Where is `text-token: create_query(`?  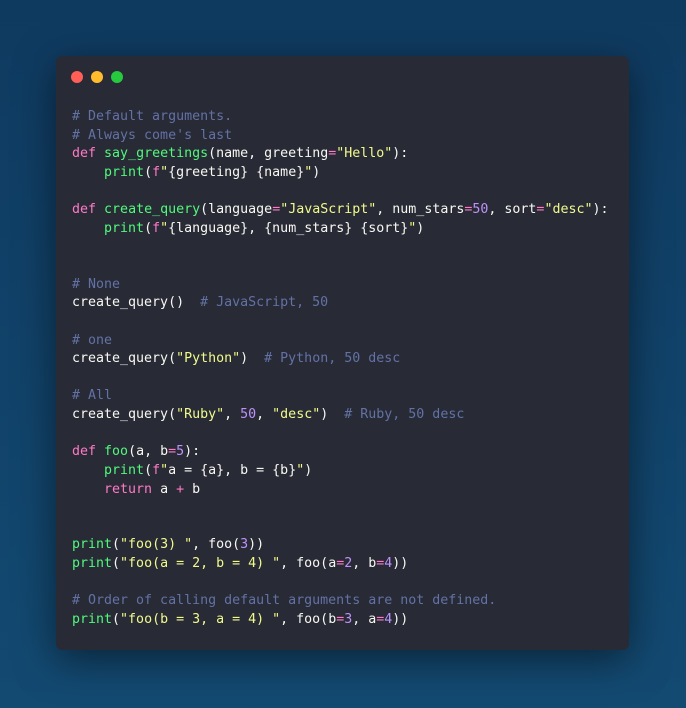
text-token: create_query( is located at coordinates (124, 359).